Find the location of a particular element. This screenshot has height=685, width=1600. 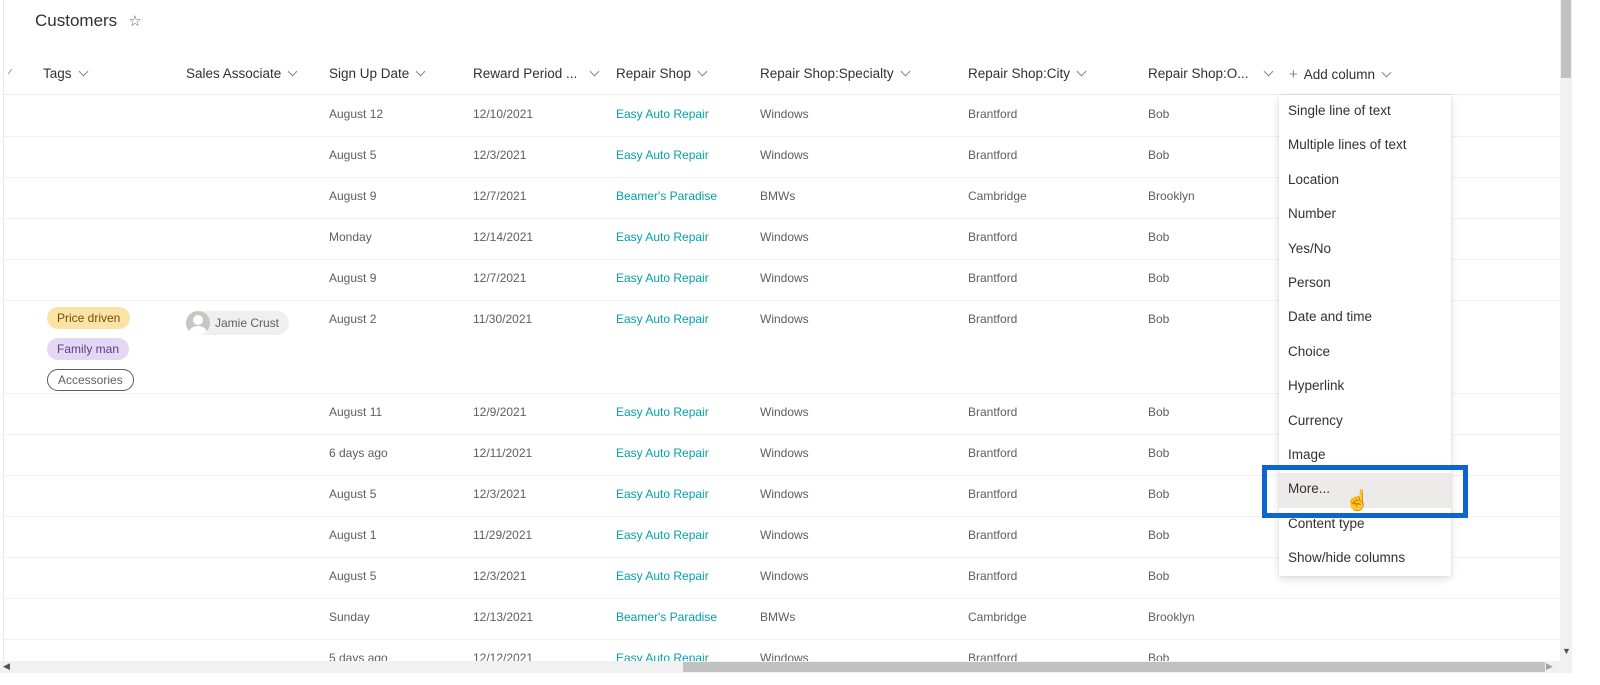

column-header-tags: Tags is located at coordinates (65, 73).